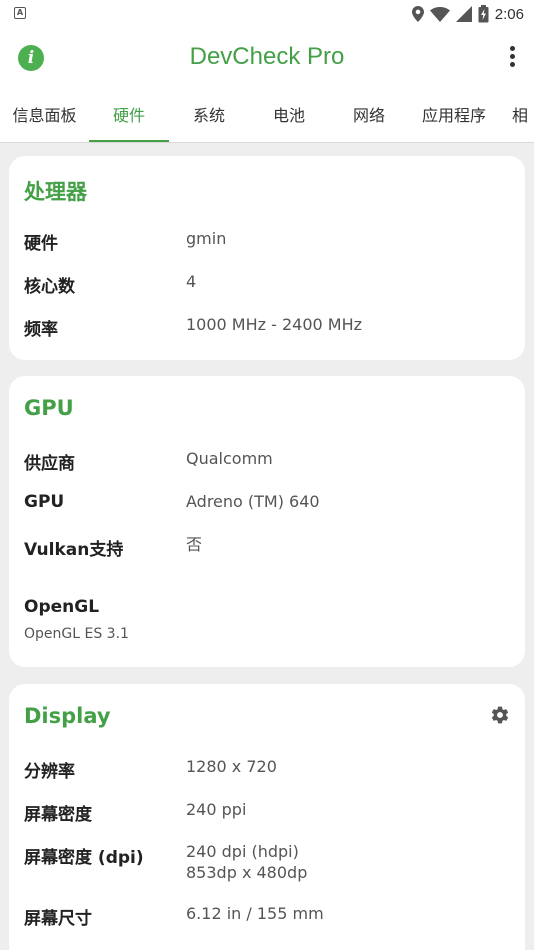 The image size is (534, 950). Describe the element at coordinates (247, 872) in the screenshot. I see `row-value-secondary: 853dp x 480dp` at that location.